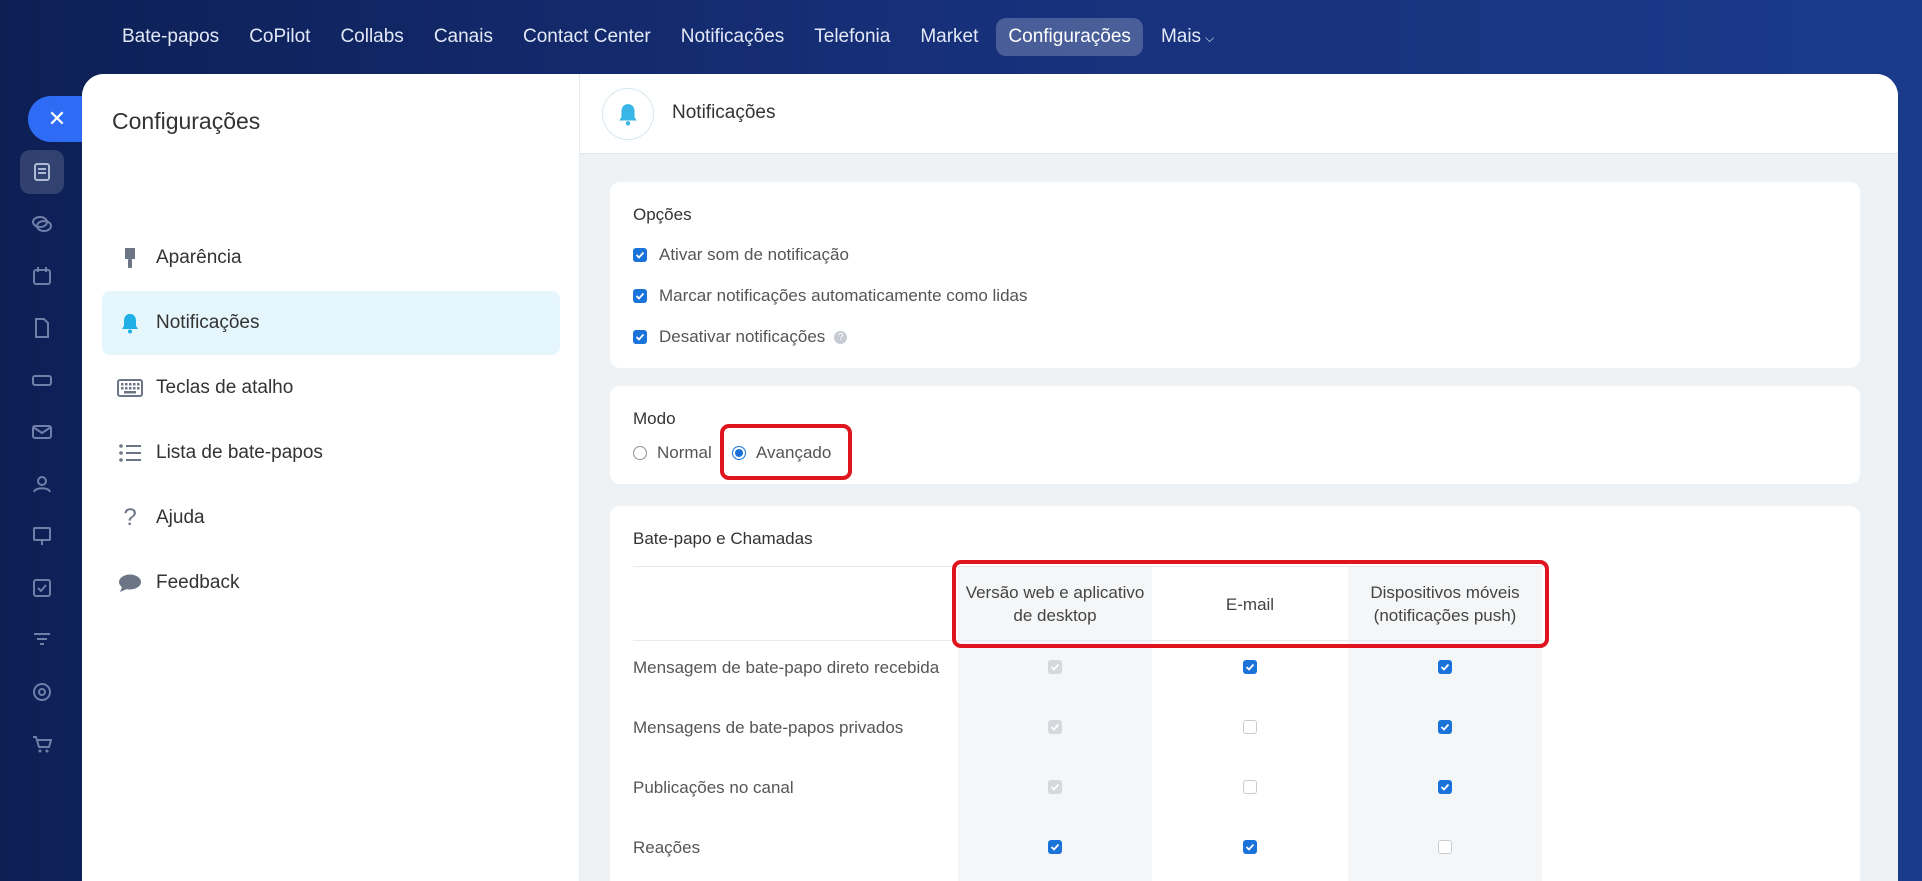 Image resolution: width=1922 pixels, height=881 pixels. Describe the element at coordinates (1235, 435) in the screenshot. I see `mode-card: Modo Normal Avançado` at that location.